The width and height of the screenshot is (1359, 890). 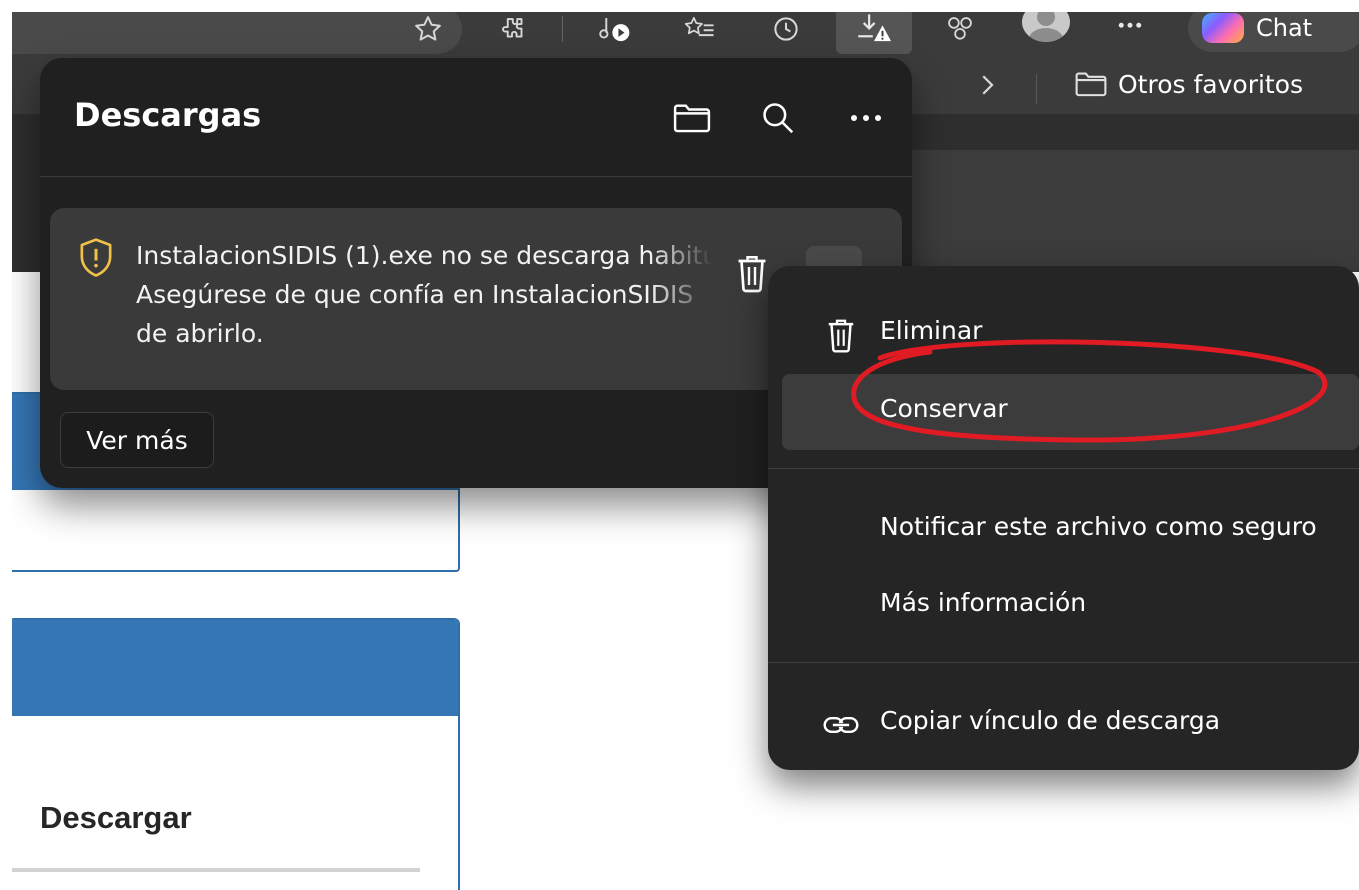 I want to click on profile-avatar, so click(x=1046, y=27).